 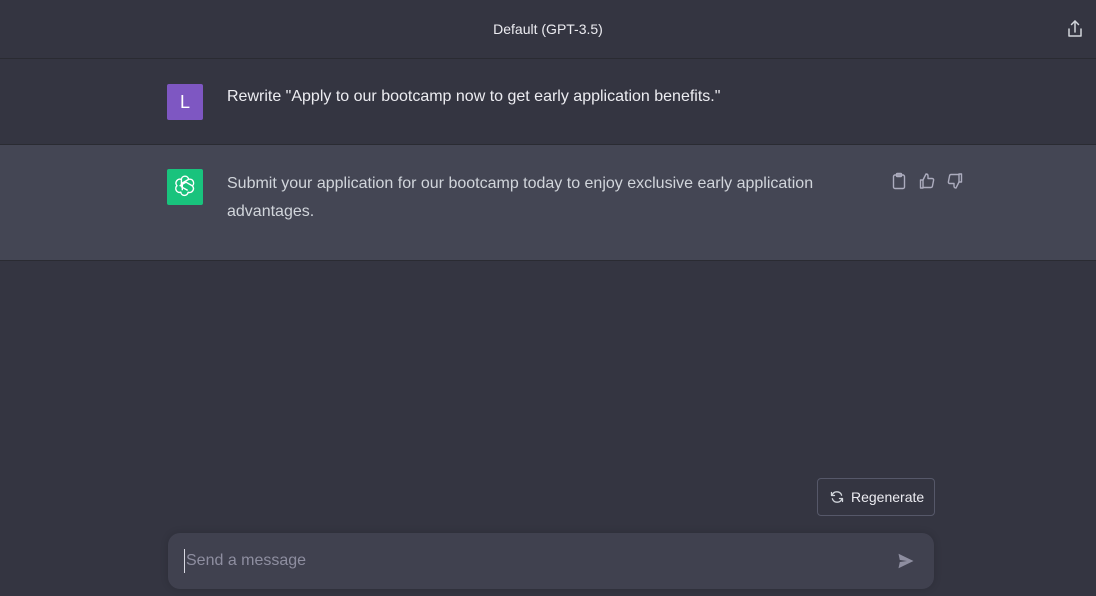 I want to click on assistant-avatar, so click(x=185, y=187).